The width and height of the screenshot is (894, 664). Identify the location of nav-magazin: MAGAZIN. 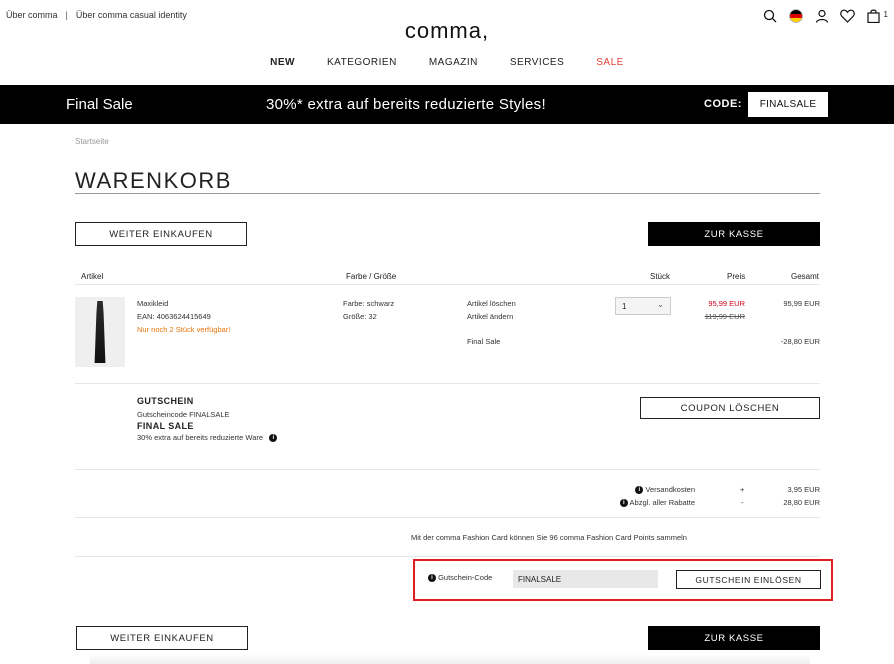
(453, 62).